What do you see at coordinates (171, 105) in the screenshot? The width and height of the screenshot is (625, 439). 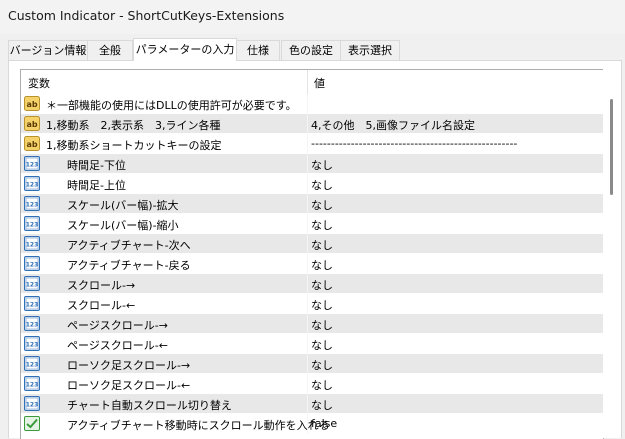 I see `param-name: ＊一部機能の使用にはDLLの使用許可が必要です。` at bounding box center [171, 105].